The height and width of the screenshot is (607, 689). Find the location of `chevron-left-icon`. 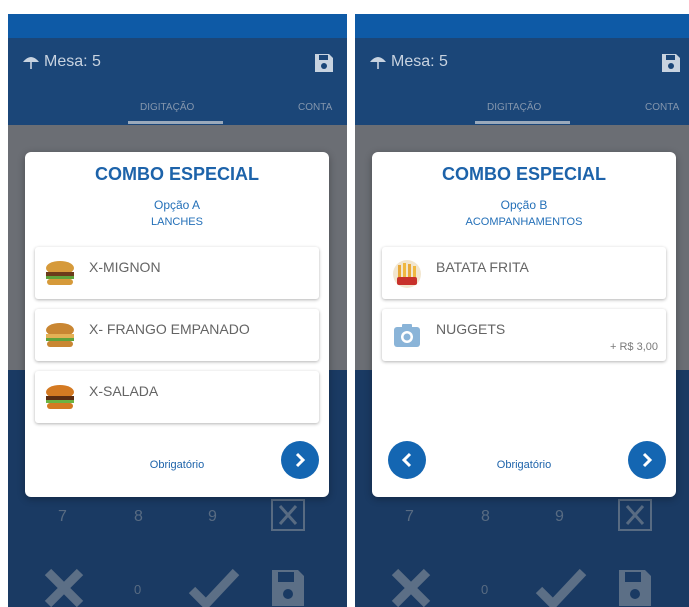

chevron-left-icon is located at coordinates (406, 460).